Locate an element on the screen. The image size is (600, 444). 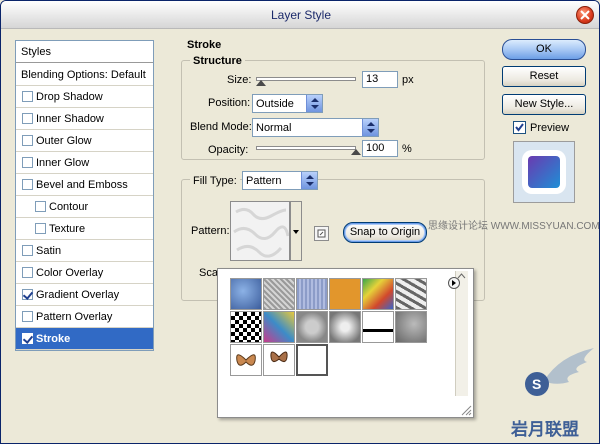
pattern-tile-rainbow is located at coordinates (378, 294).